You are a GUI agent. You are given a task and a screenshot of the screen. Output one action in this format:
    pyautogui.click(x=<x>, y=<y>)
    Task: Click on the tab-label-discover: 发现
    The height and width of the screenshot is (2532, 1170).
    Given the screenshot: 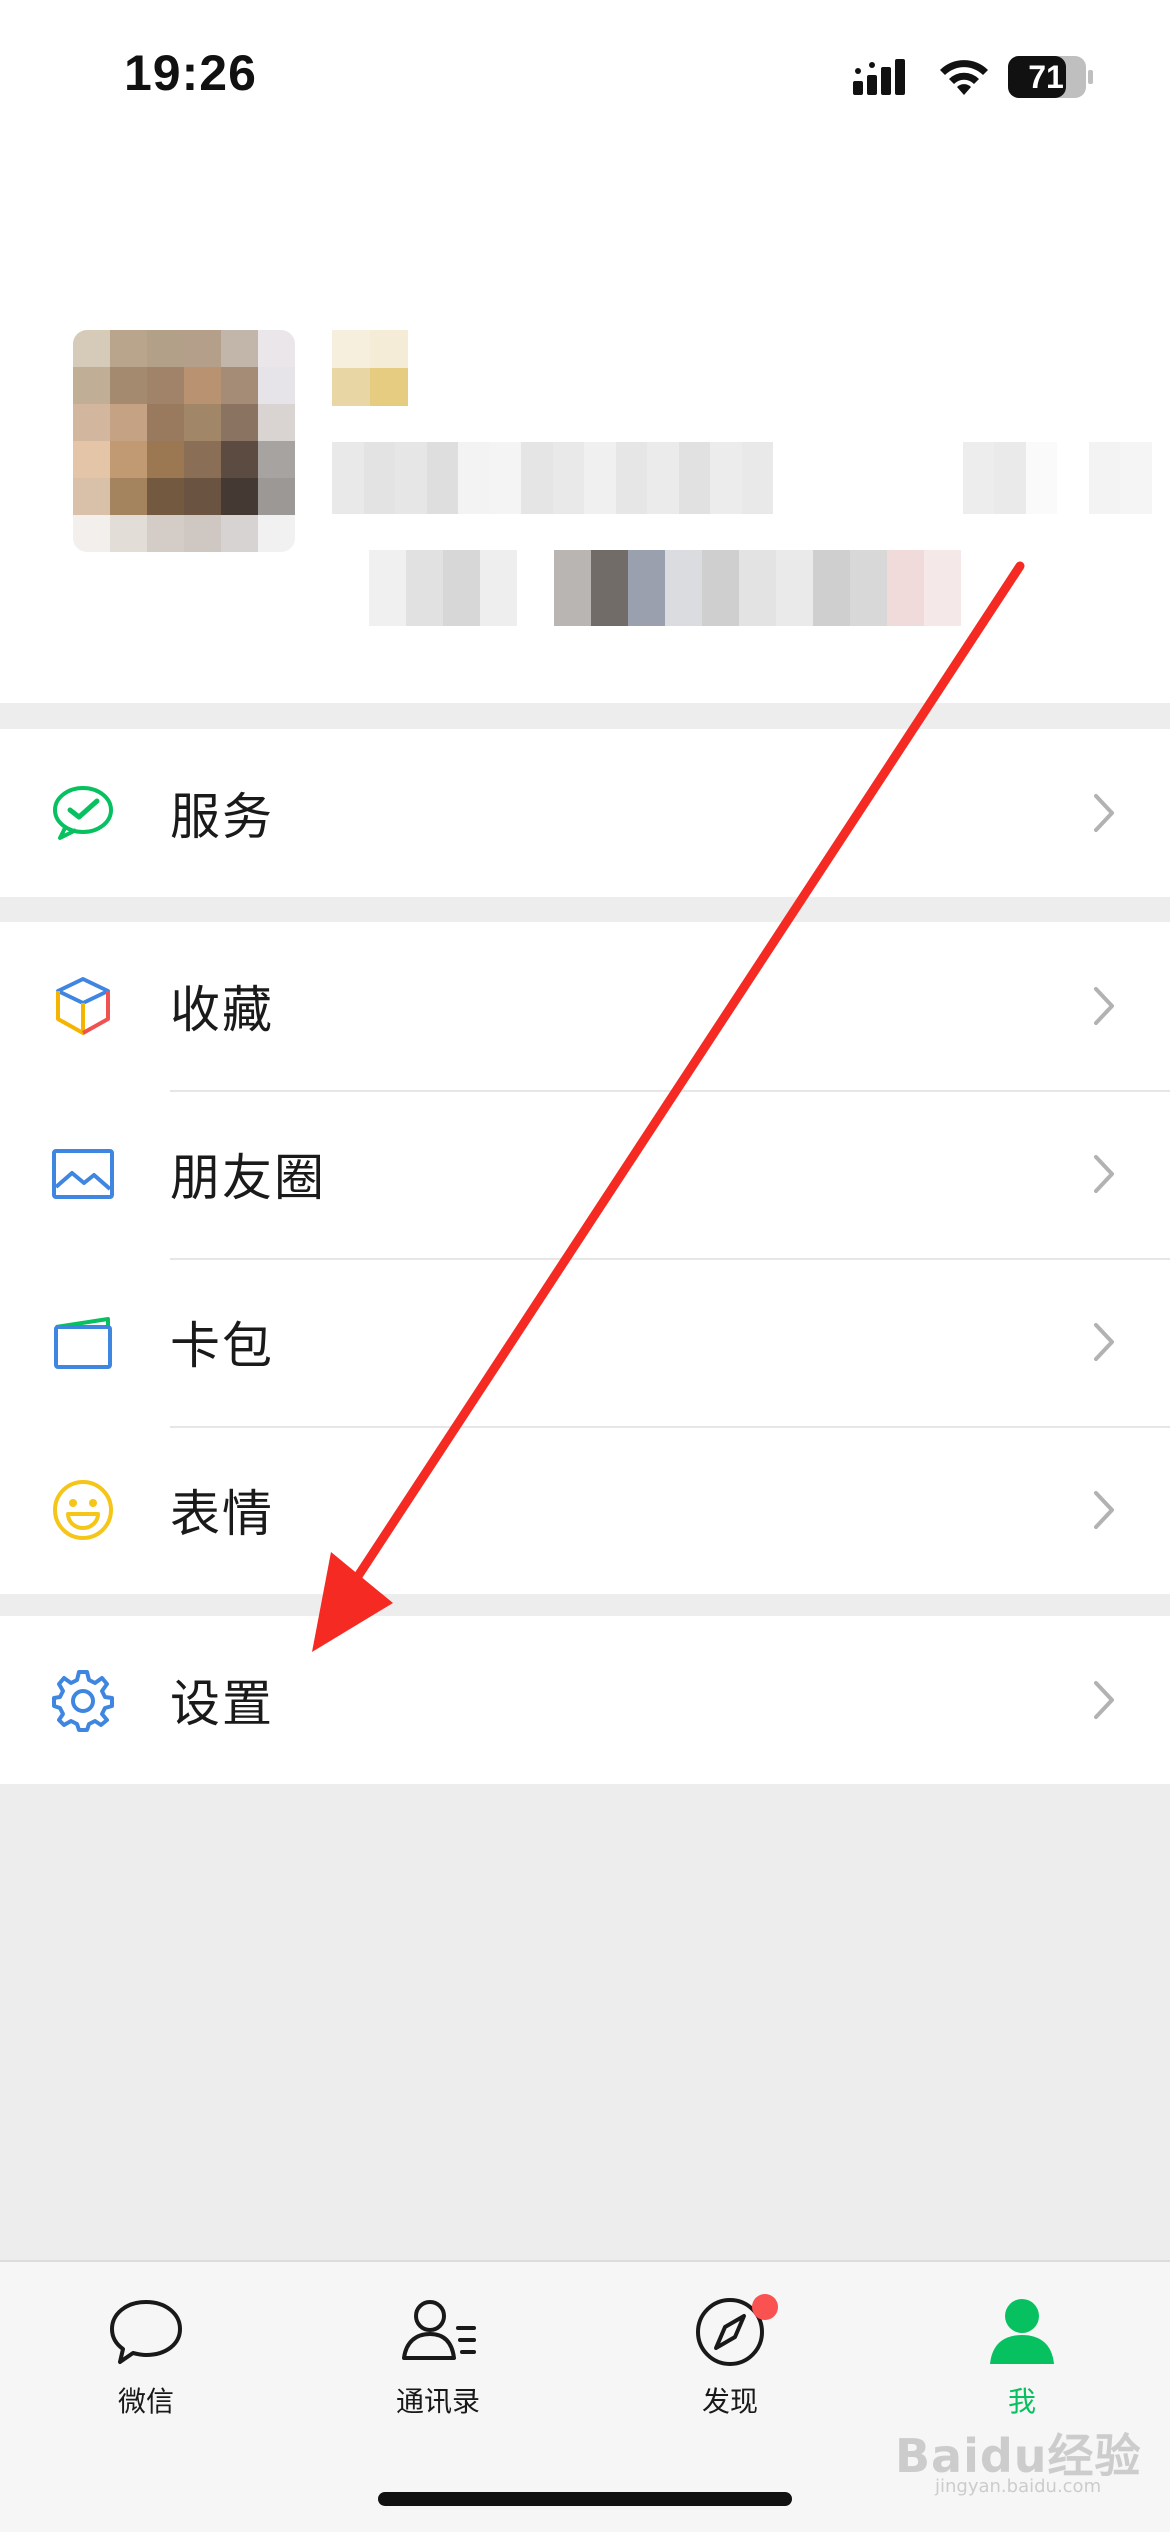 What is the action you would take?
    pyautogui.click(x=729, y=2401)
    